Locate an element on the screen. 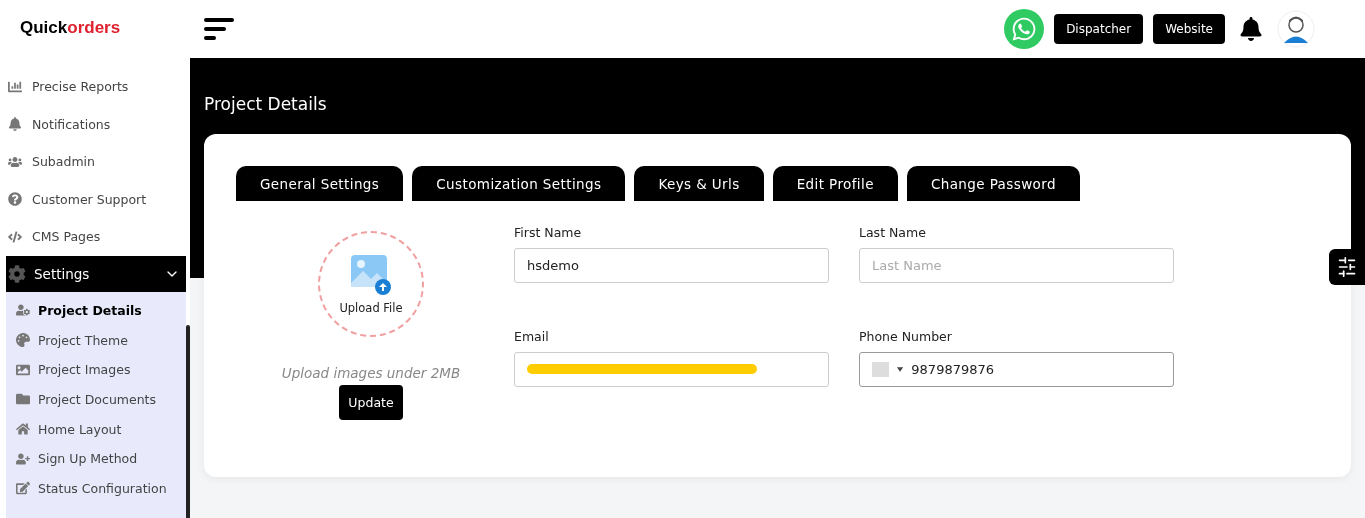 This screenshot has width=1365, height=518. chart-icon is located at coordinates (15, 86).